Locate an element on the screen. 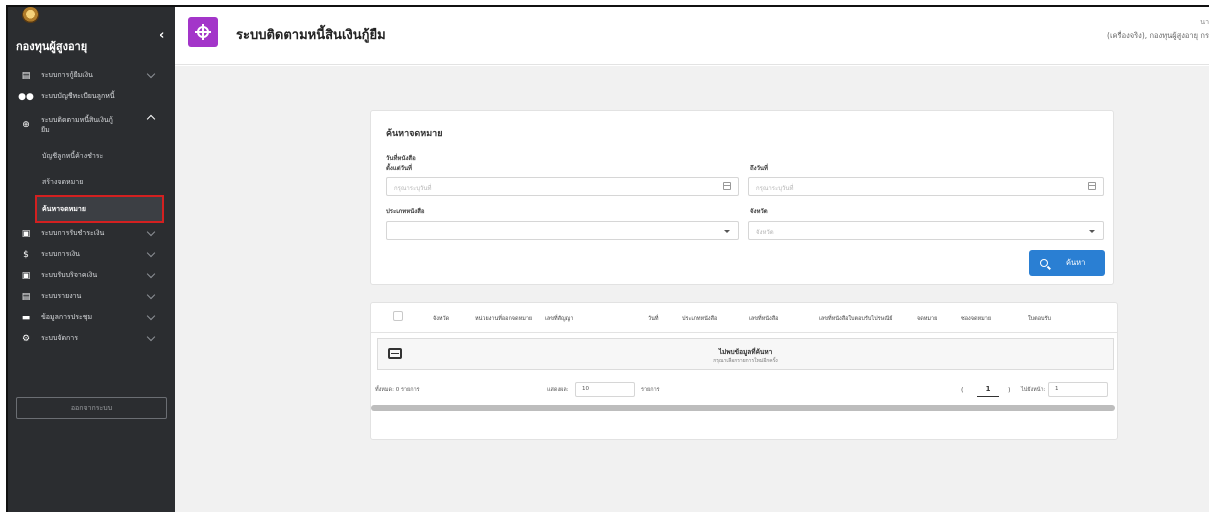  sidebar-subitem-create-letter: สร้างจดหมาย is located at coordinates (91, 182).